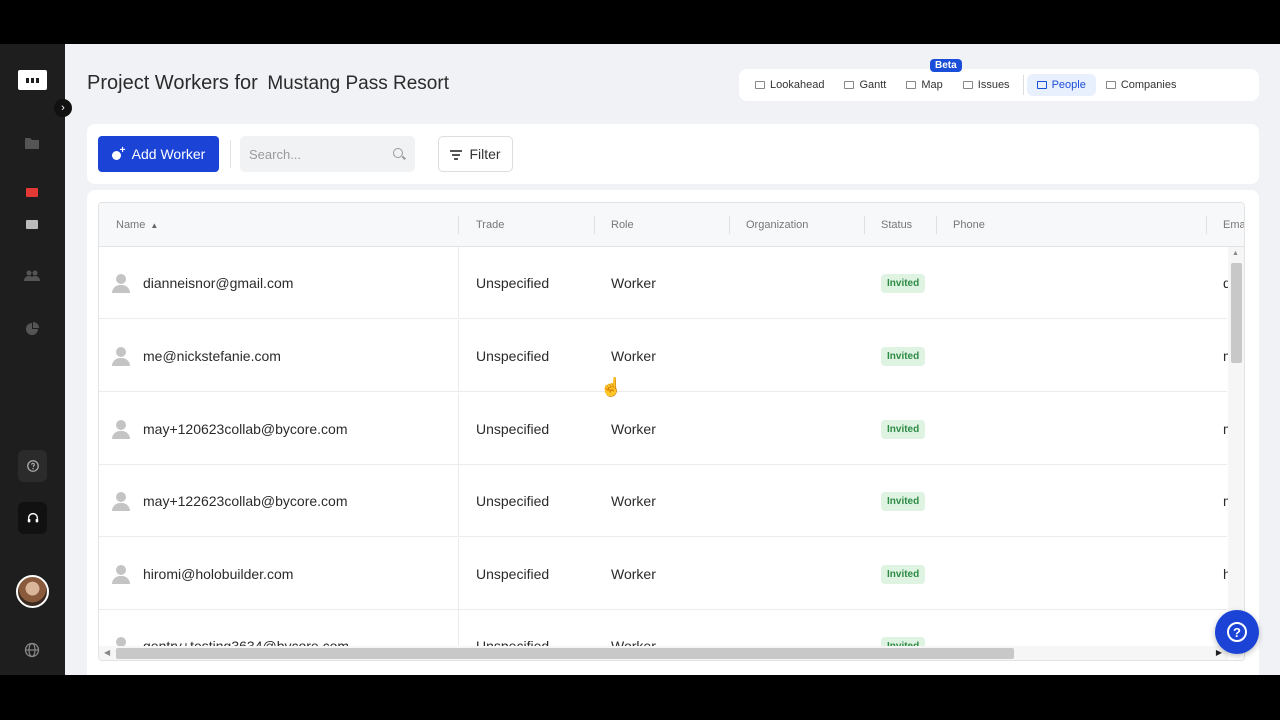 The height and width of the screenshot is (720, 1280). Describe the element at coordinates (611, 387) in the screenshot. I see `hand-cursor-icon: ☝` at that location.